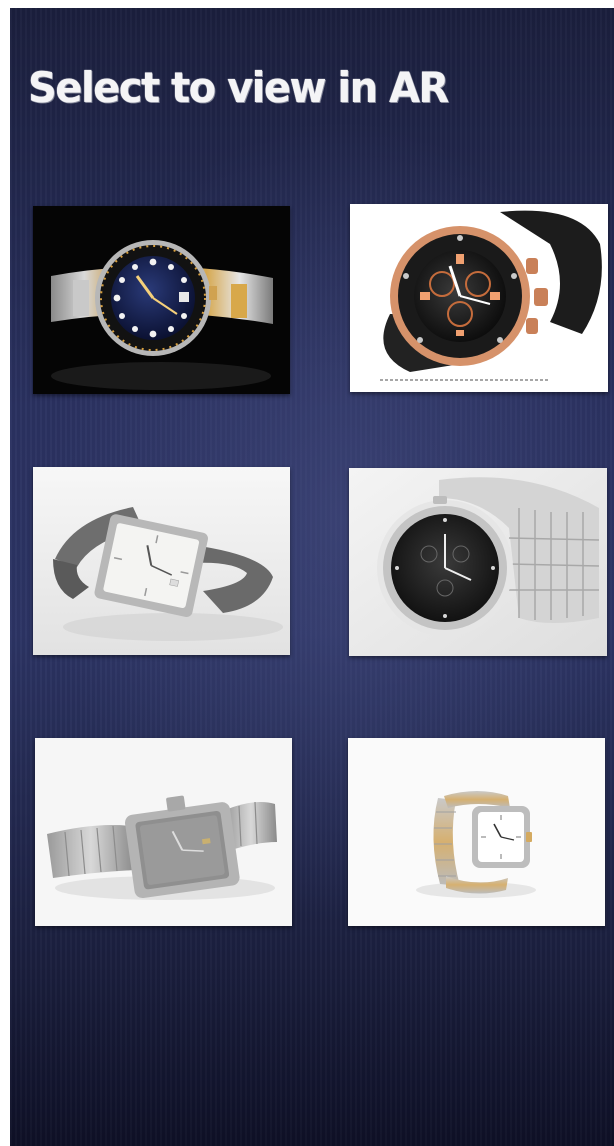 This screenshot has height=1146, width=614. I want to click on page-title: Select to view in AR, so click(238, 88).